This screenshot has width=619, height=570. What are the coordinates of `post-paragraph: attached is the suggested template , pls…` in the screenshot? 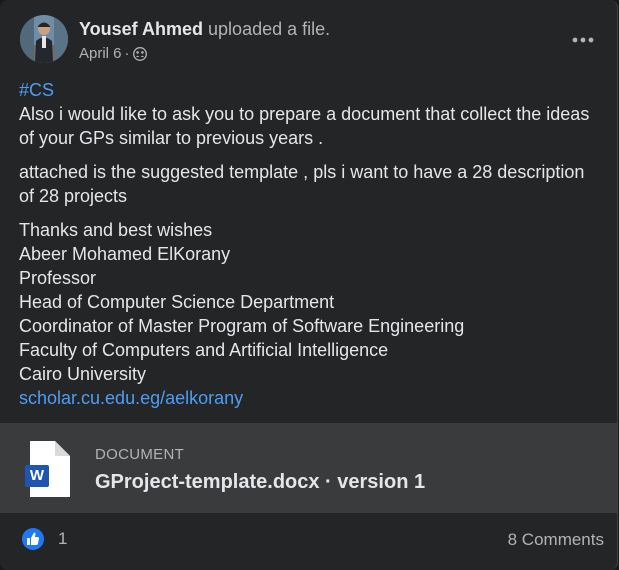 It's located at (302, 184).